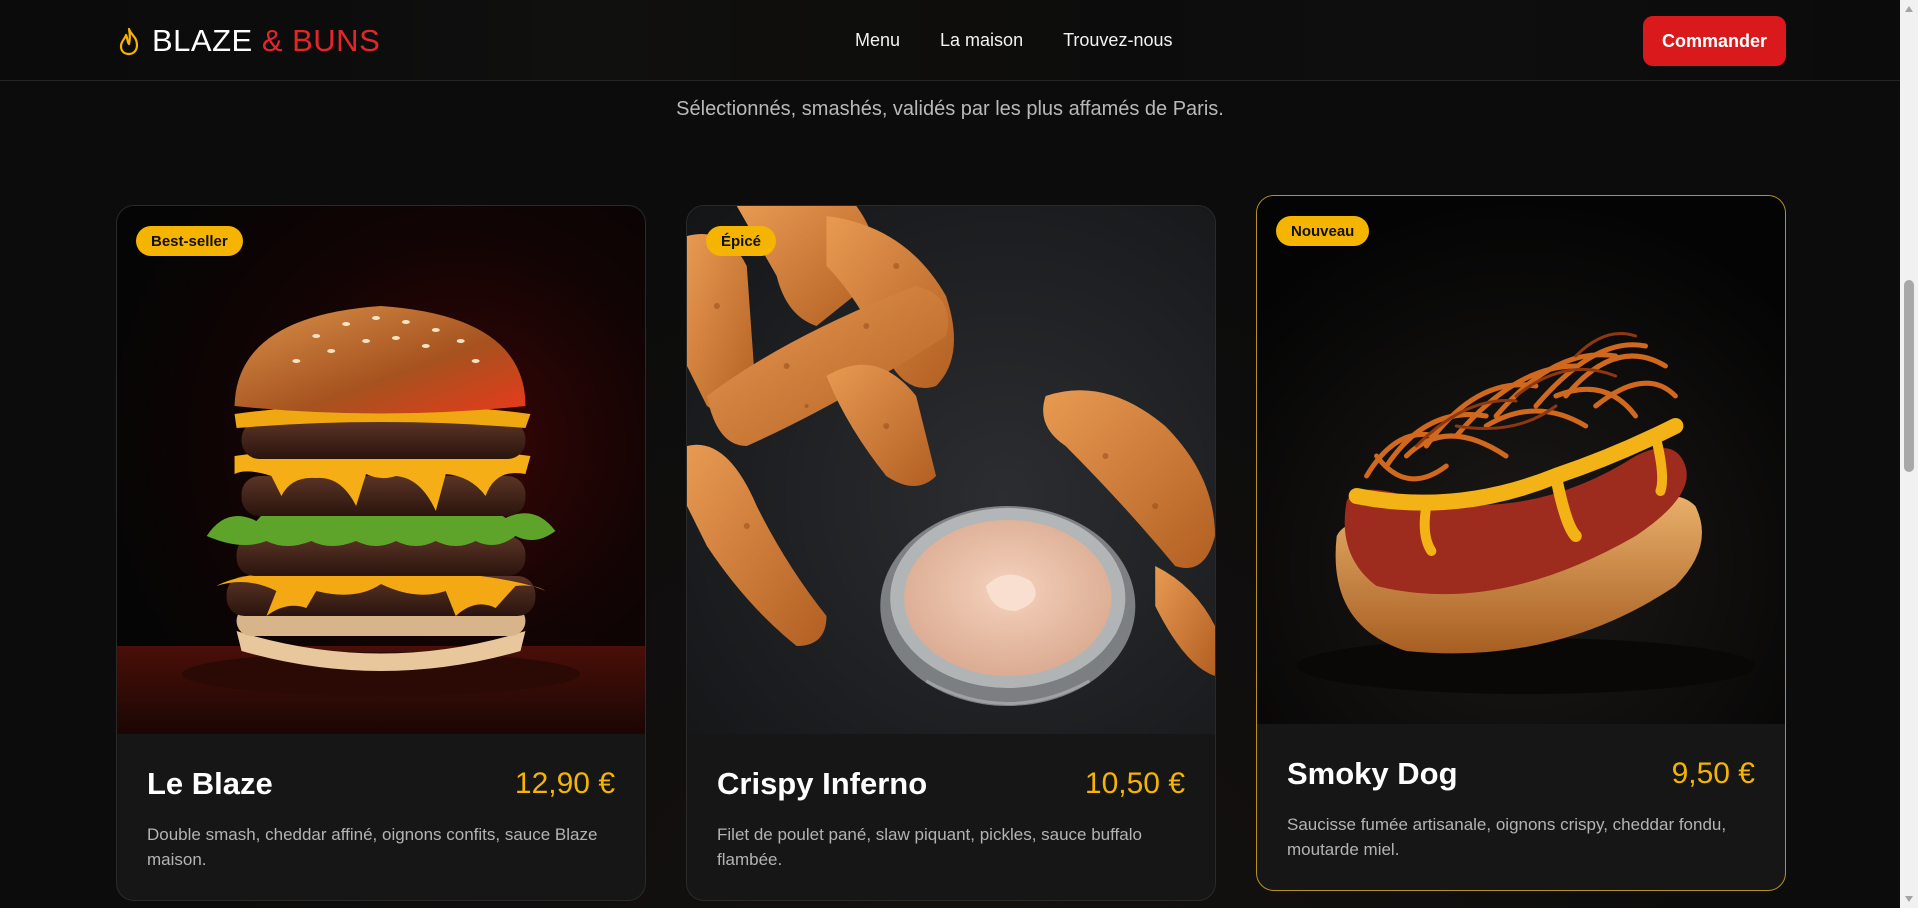 This screenshot has height=908, width=1918. Describe the element at coordinates (381, 784) in the screenshot. I see `product-title-row: Le Blaze 12,90 €` at that location.